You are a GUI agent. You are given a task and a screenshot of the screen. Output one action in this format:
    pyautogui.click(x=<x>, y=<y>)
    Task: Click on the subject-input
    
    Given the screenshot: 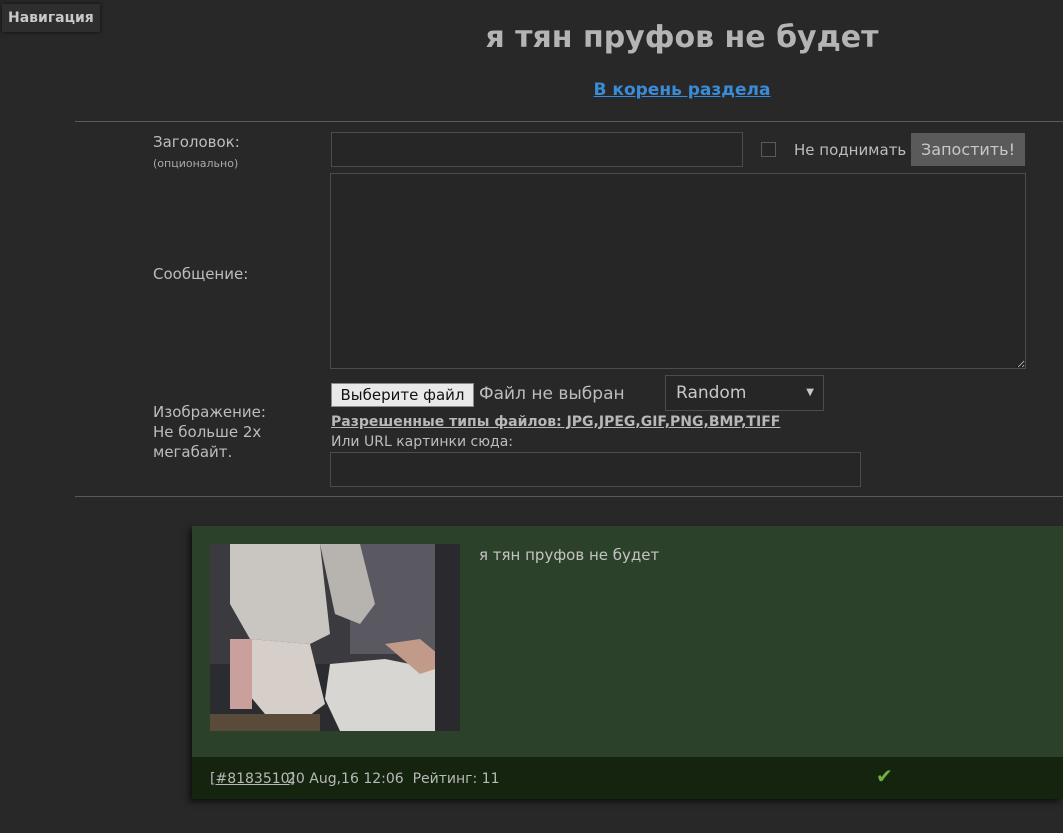 What is the action you would take?
    pyautogui.click(x=537, y=149)
    